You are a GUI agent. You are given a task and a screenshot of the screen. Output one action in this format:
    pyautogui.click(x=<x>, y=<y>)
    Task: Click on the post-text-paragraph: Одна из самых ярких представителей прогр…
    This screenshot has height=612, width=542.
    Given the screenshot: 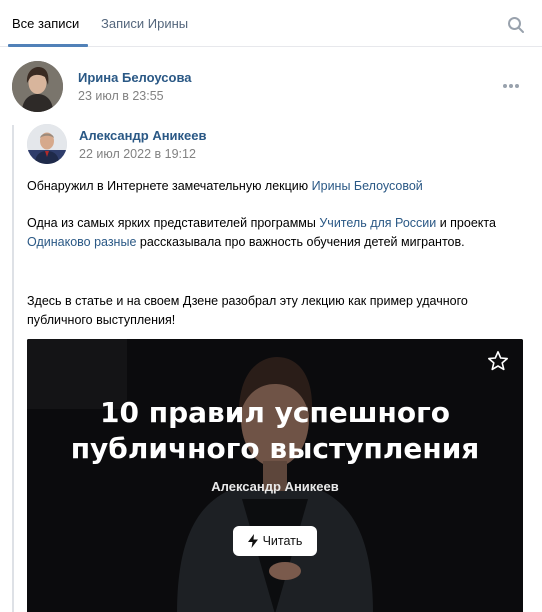 What is the action you would take?
    pyautogui.click(x=277, y=233)
    